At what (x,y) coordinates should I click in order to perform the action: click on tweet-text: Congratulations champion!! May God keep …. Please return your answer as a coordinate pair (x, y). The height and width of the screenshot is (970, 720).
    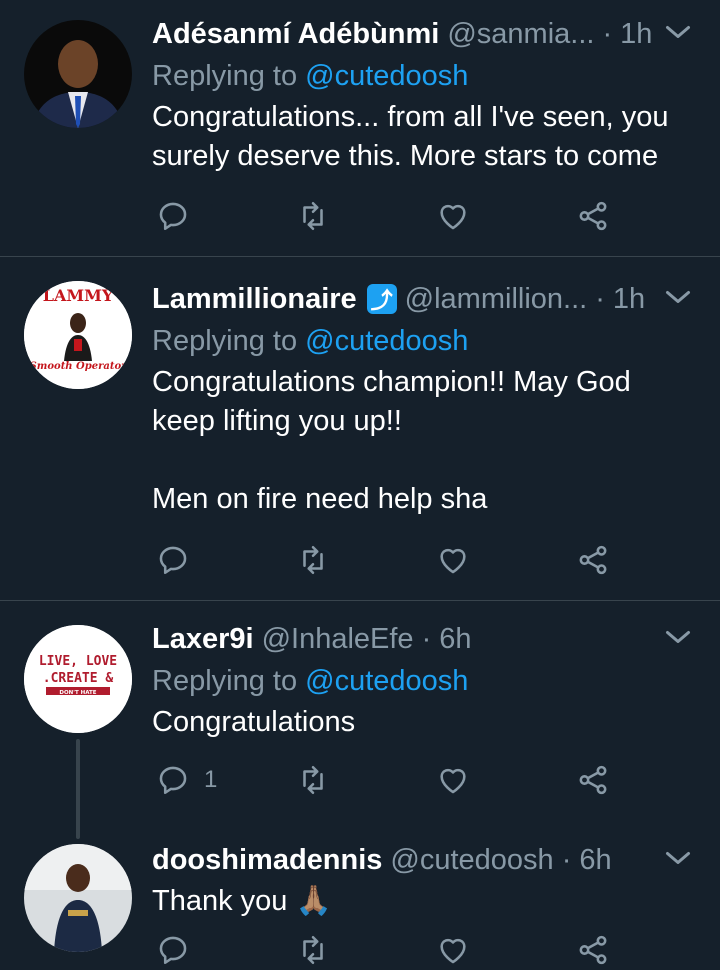
    Looking at the image, I should click on (391, 440).